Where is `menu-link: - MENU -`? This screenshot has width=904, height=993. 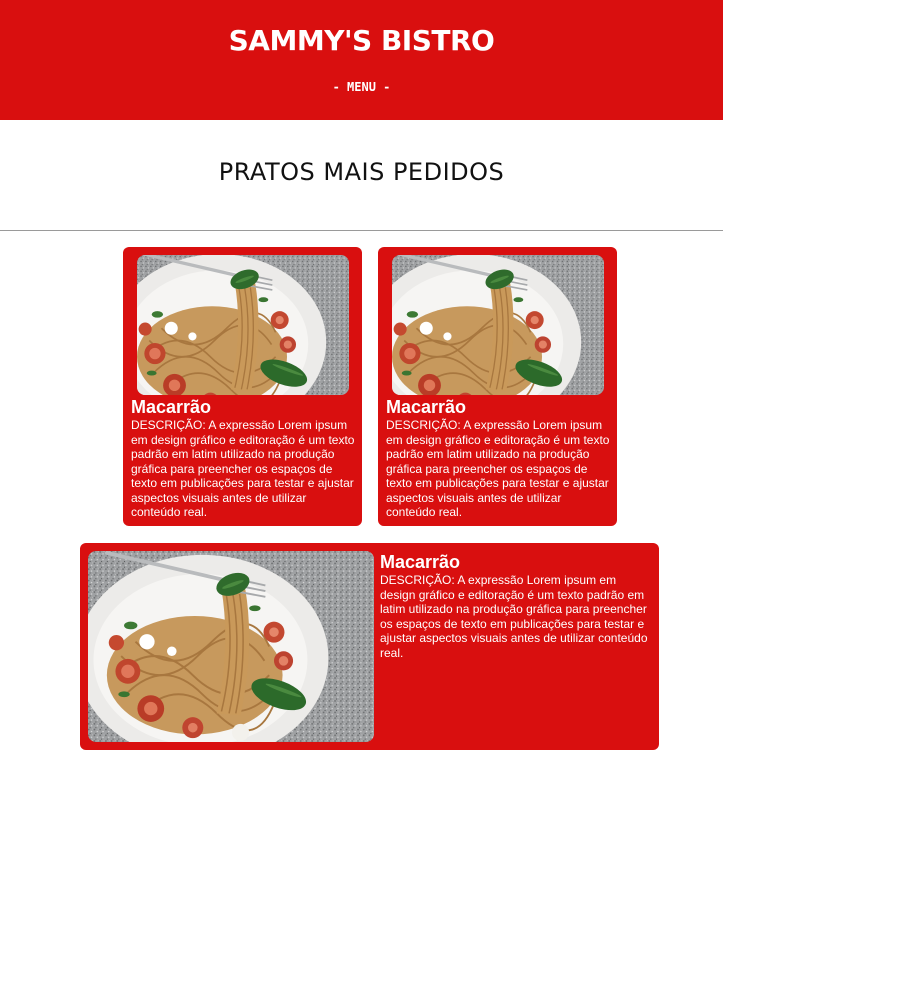
menu-link: - MENU - is located at coordinates (361, 87).